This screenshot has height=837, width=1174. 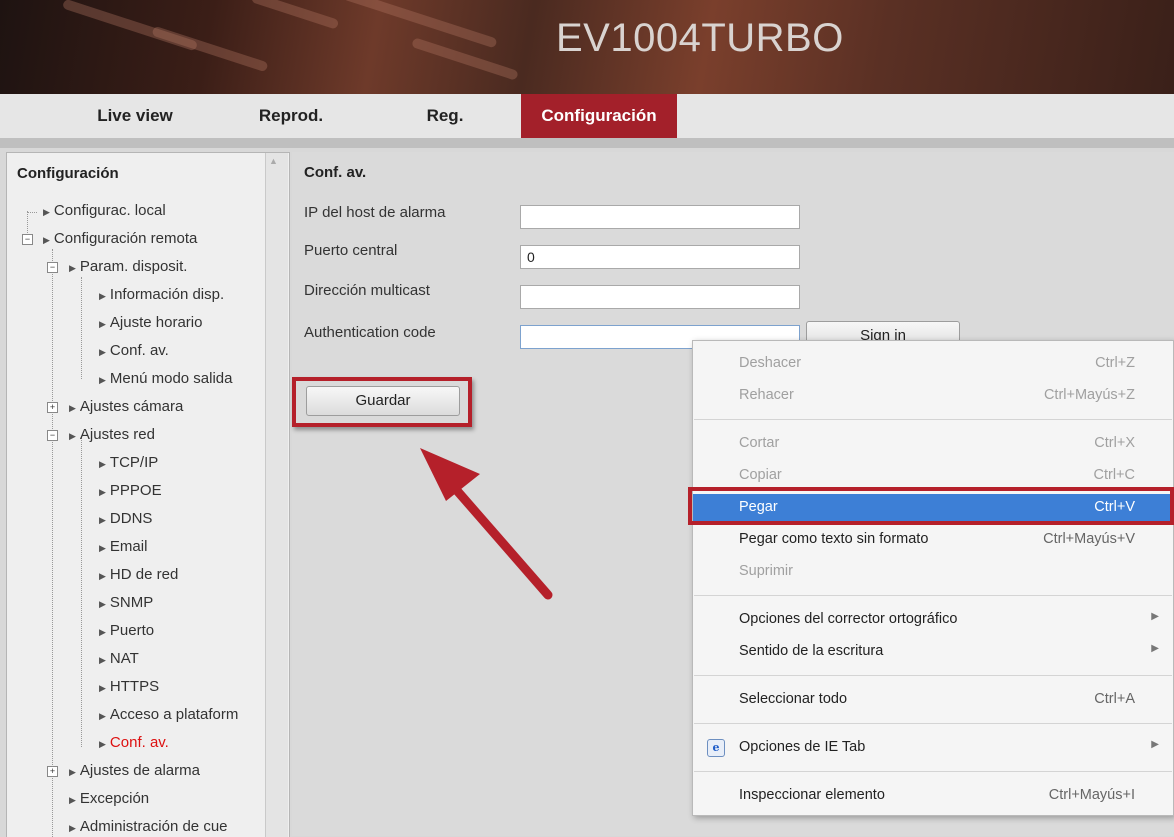 I want to click on menu-item-copiar: Copiar Ctrl+C, so click(x=933, y=476).